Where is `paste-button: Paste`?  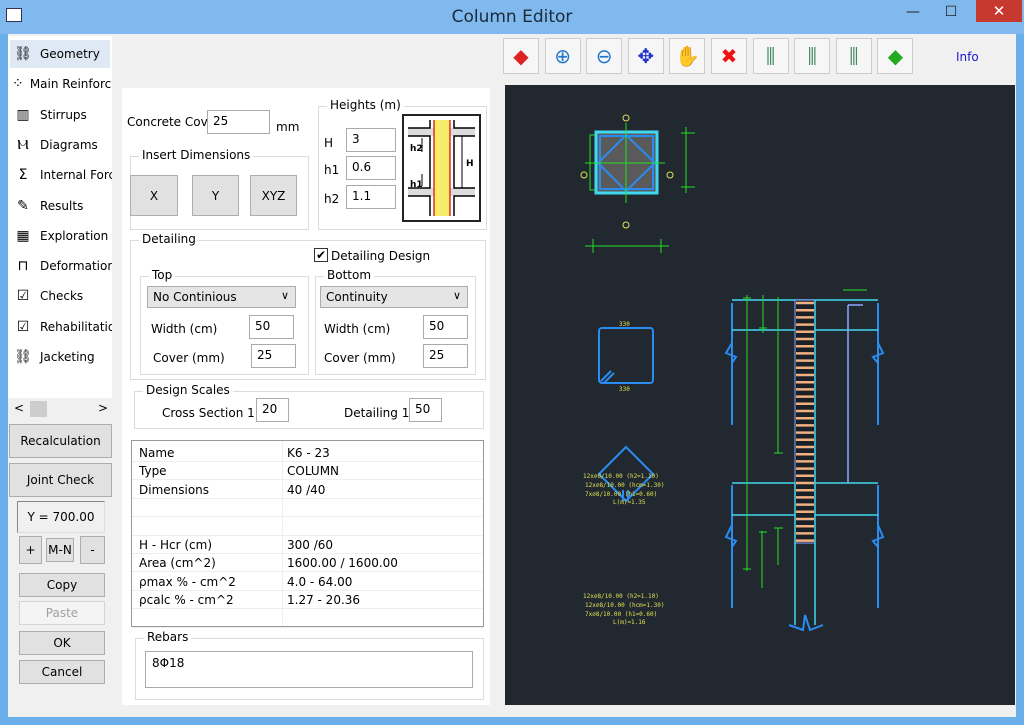 paste-button: Paste is located at coordinates (62, 613).